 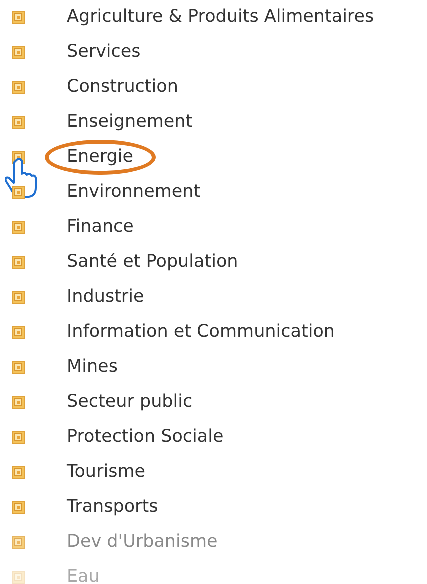 I want to click on category-link: Finance, so click(x=100, y=228).